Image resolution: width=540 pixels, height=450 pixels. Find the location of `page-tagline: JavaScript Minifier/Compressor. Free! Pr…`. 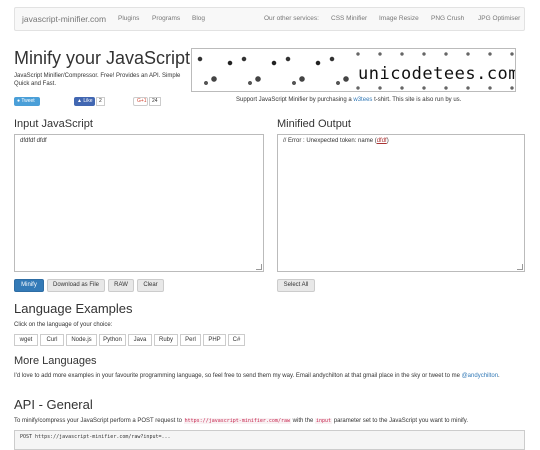

page-tagline: JavaScript Minifier/Compressor. Free! Pr… is located at coordinates (97, 80).